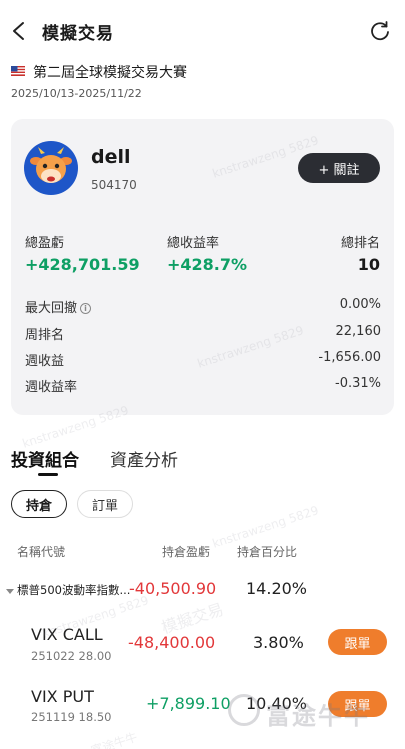 This screenshot has height=749, width=405. I want to click on position-name: VIX CALL, so click(67, 634).